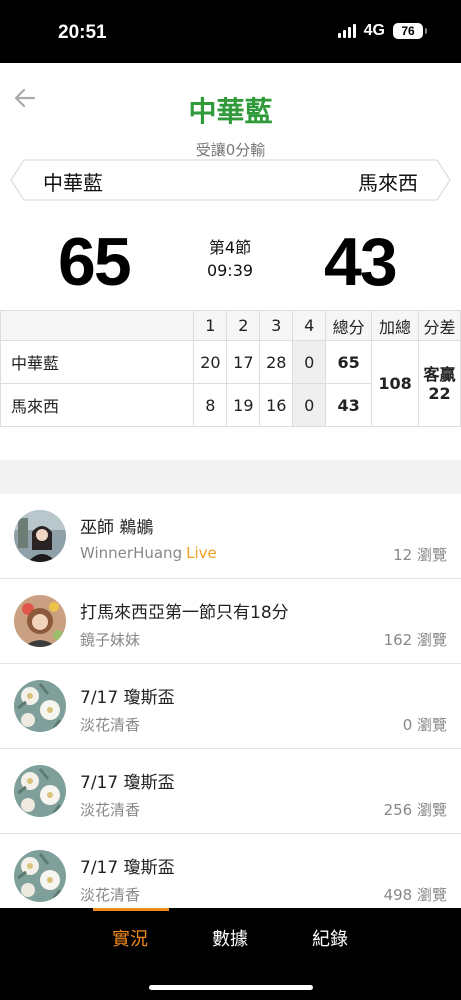 Image resolution: width=461 pixels, height=1000 pixels. What do you see at coordinates (230, 477) in the screenshot?
I see `section-divider` at bounding box center [230, 477].